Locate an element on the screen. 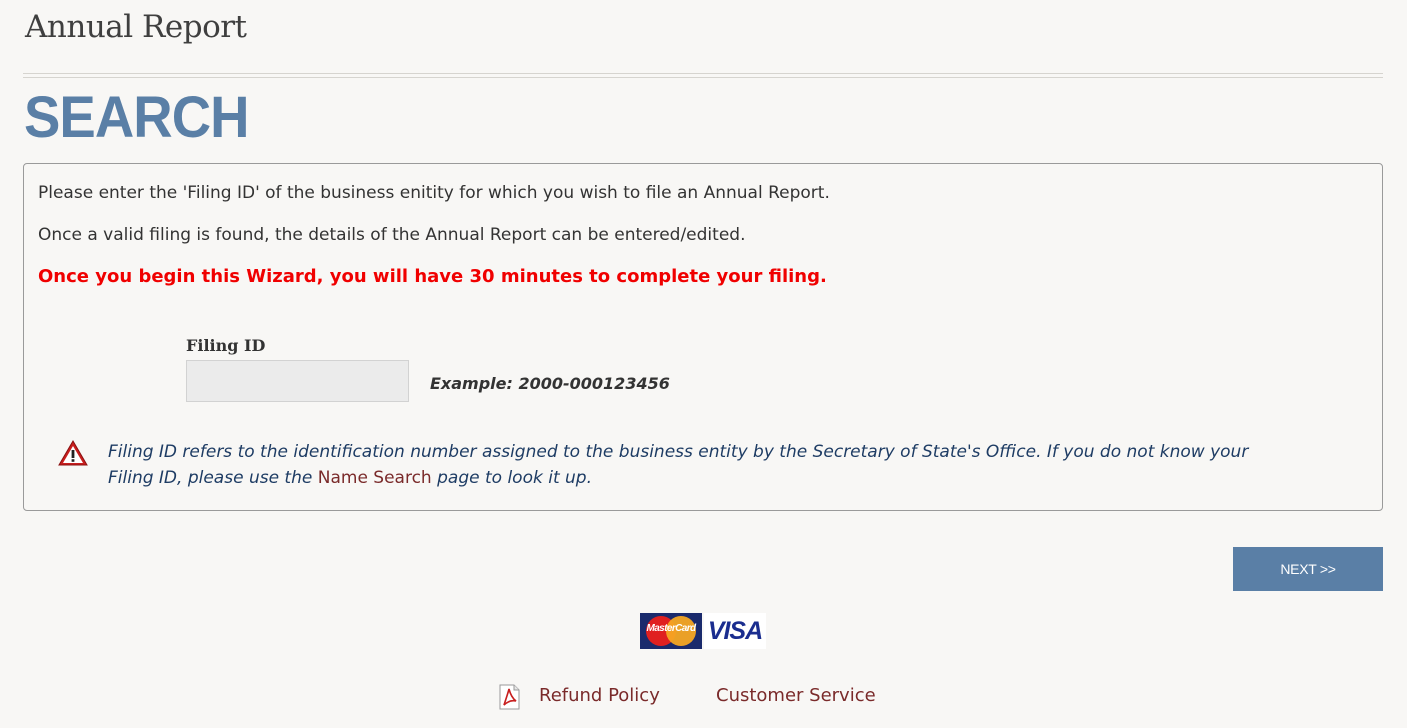 The height and width of the screenshot is (728, 1407). filing-id-label: Filing ID is located at coordinates (226, 345).